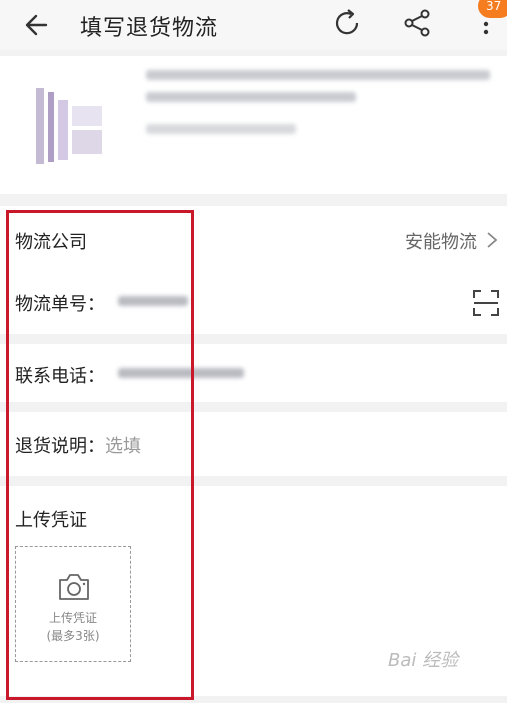 The width and height of the screenshot is (507, 703). Describe the element at coordinates (60, 376) in the screenshot. I see `contact-phone-label: 联系电话：` at that location.